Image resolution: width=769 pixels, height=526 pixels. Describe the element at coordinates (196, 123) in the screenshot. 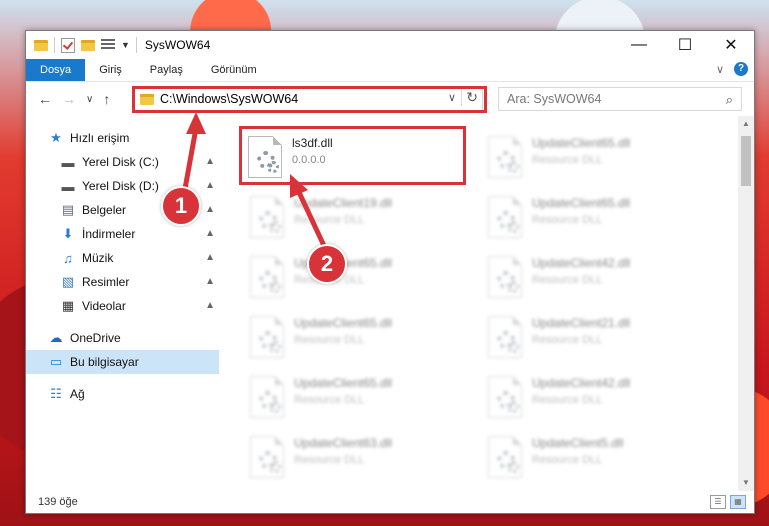

I see `arrow-1-head` at that location.